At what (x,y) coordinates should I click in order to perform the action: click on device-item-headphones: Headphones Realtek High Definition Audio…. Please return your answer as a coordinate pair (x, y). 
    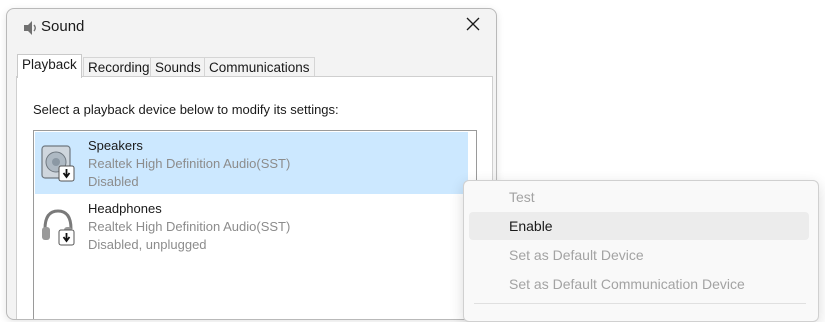
    Looking at the image, I should click on (251, 226).